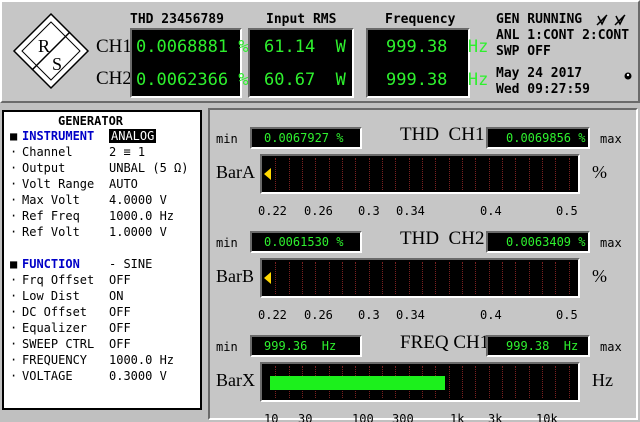  I want to click on generator-row: · Ref Volt 1.0000 V, so click(88, 232).